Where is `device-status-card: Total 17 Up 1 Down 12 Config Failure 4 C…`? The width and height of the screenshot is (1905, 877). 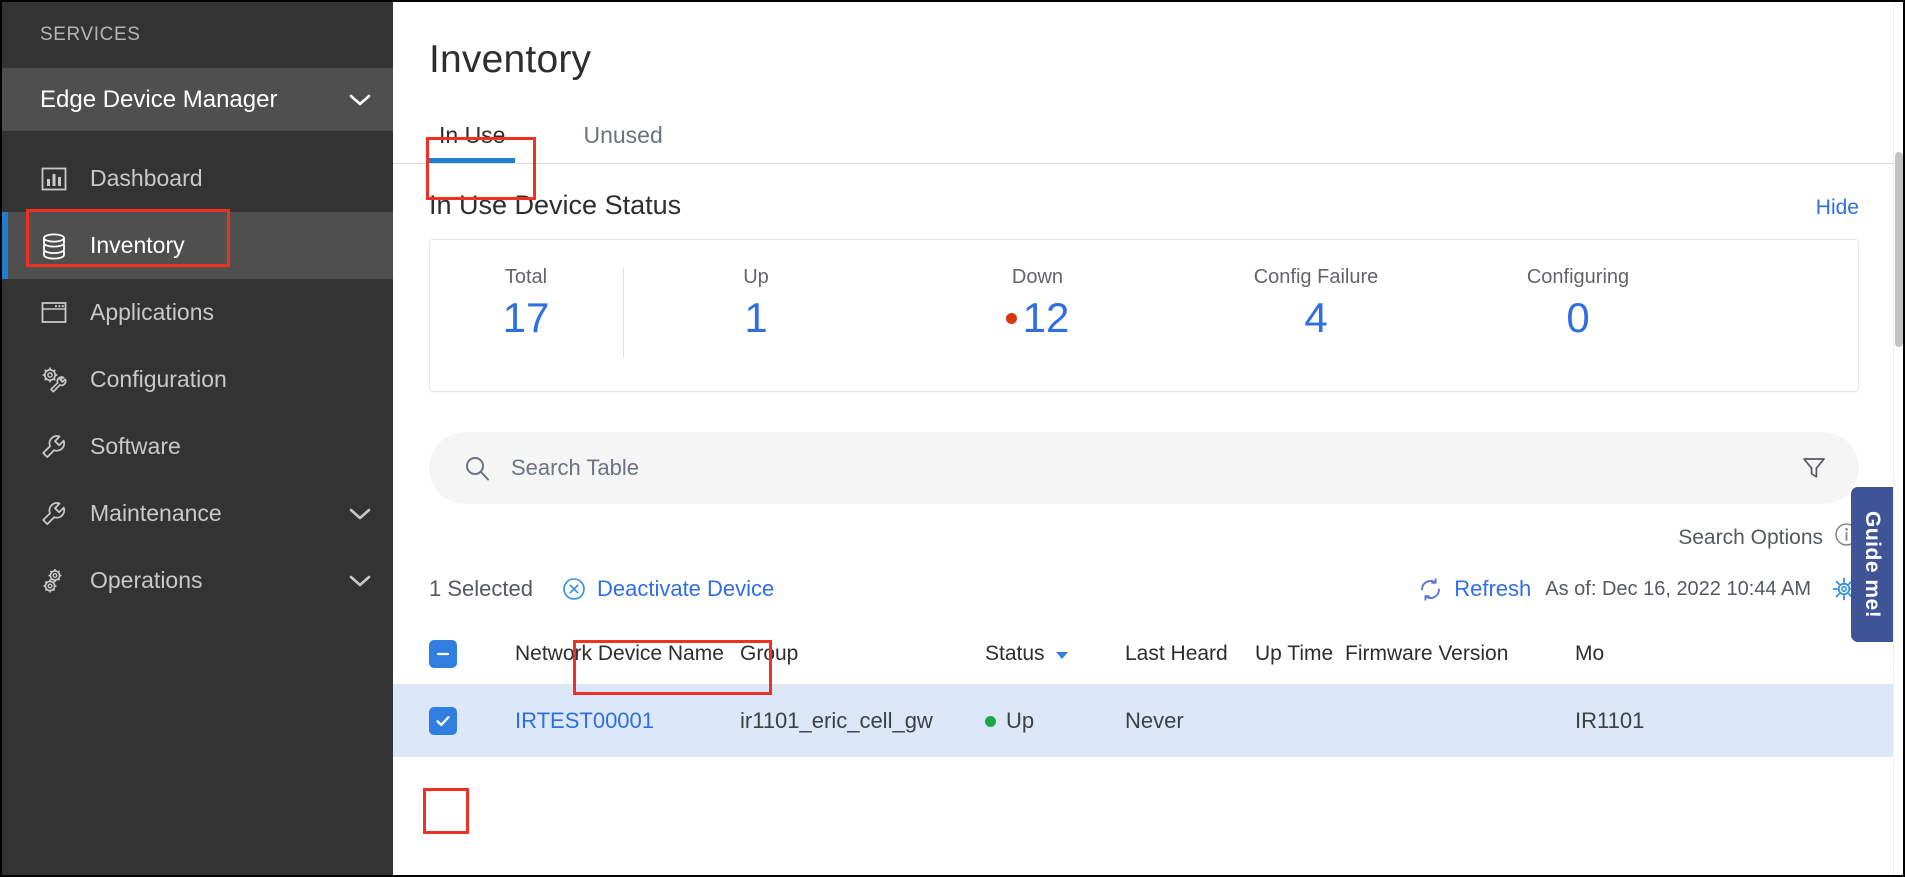
device-status-card: Total 17 Up 1 Down 12 Config Failure 4 C… is located at coordinates (1144, 315).